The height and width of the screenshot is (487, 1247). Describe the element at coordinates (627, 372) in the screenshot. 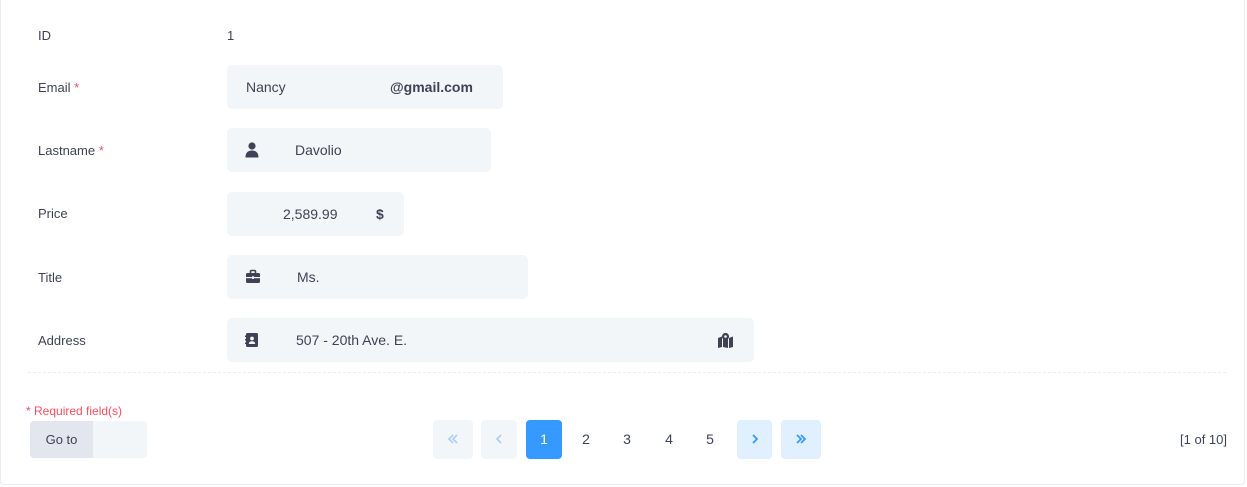

I see `divider` at that location.